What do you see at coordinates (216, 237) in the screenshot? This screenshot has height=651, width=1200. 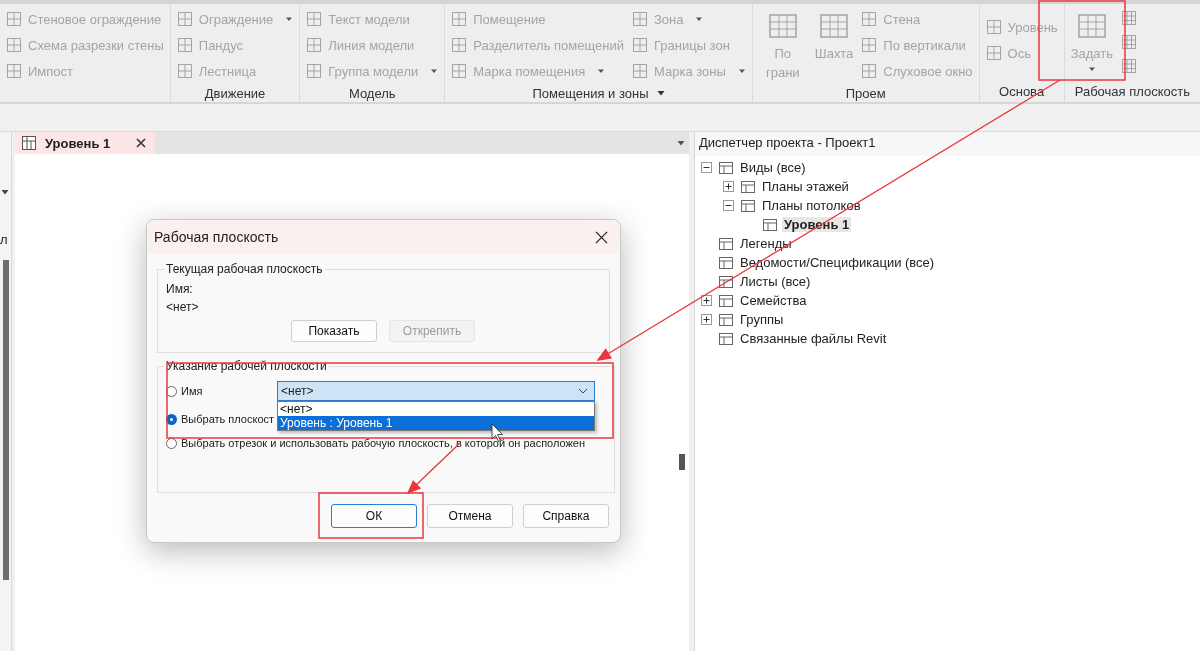 I see `dialog-title: Рабочая плоскость` at bounding box center [216, 237].